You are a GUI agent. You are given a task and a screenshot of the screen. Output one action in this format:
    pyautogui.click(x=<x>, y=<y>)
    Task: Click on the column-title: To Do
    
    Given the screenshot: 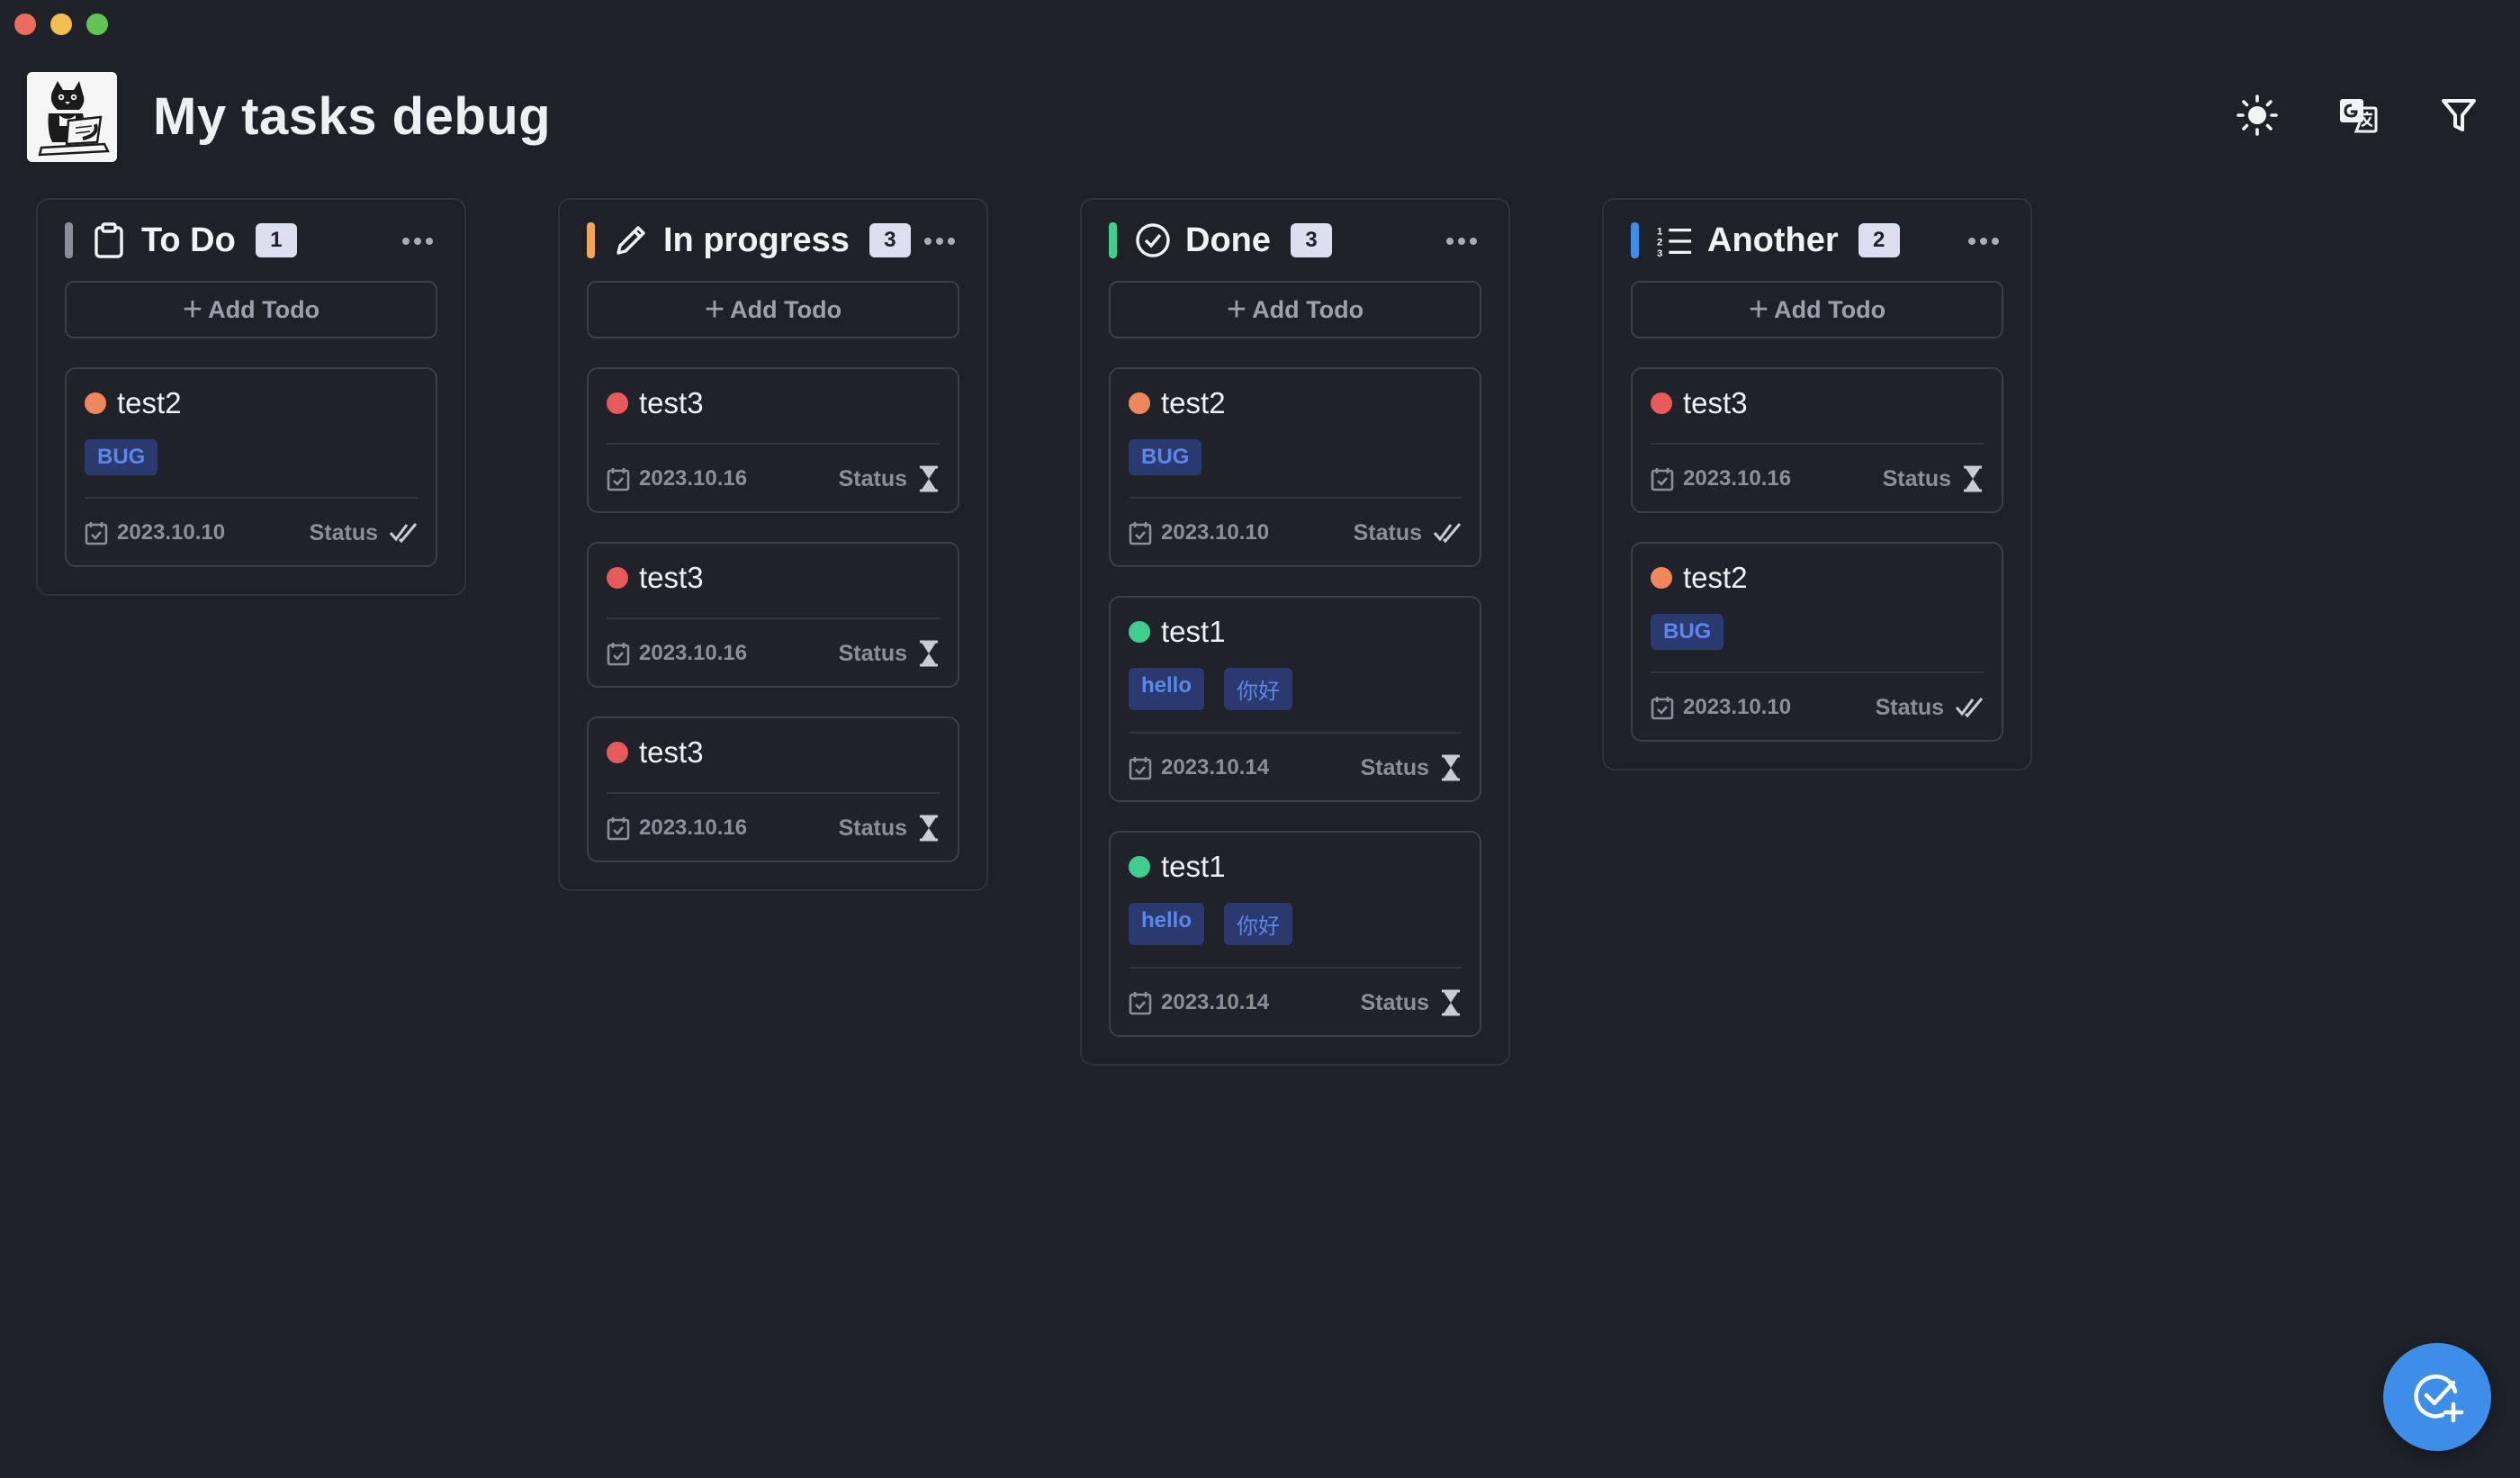 What is the action you would take?
    pyautogui.click(x=189, y=240)
    